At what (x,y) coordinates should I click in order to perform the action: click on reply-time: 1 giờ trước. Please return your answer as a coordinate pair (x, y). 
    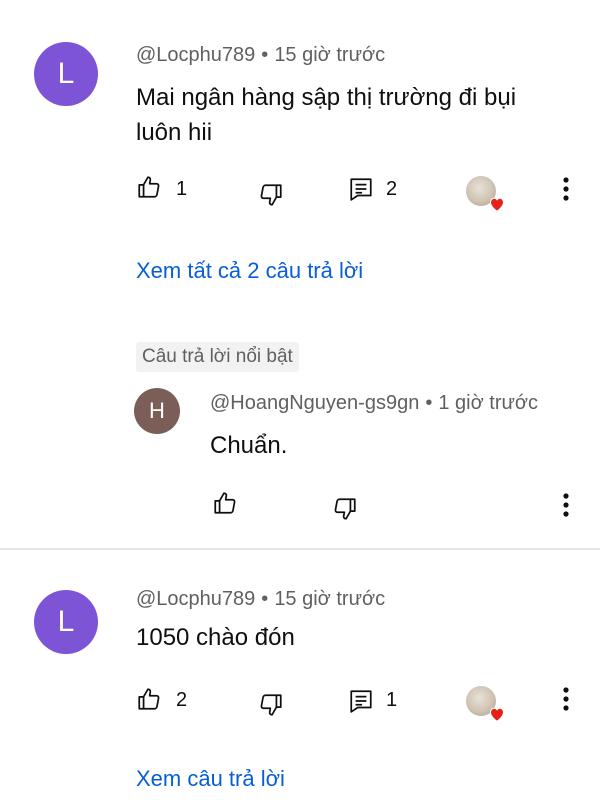
    Looking at the image, I should click on (488, 403).